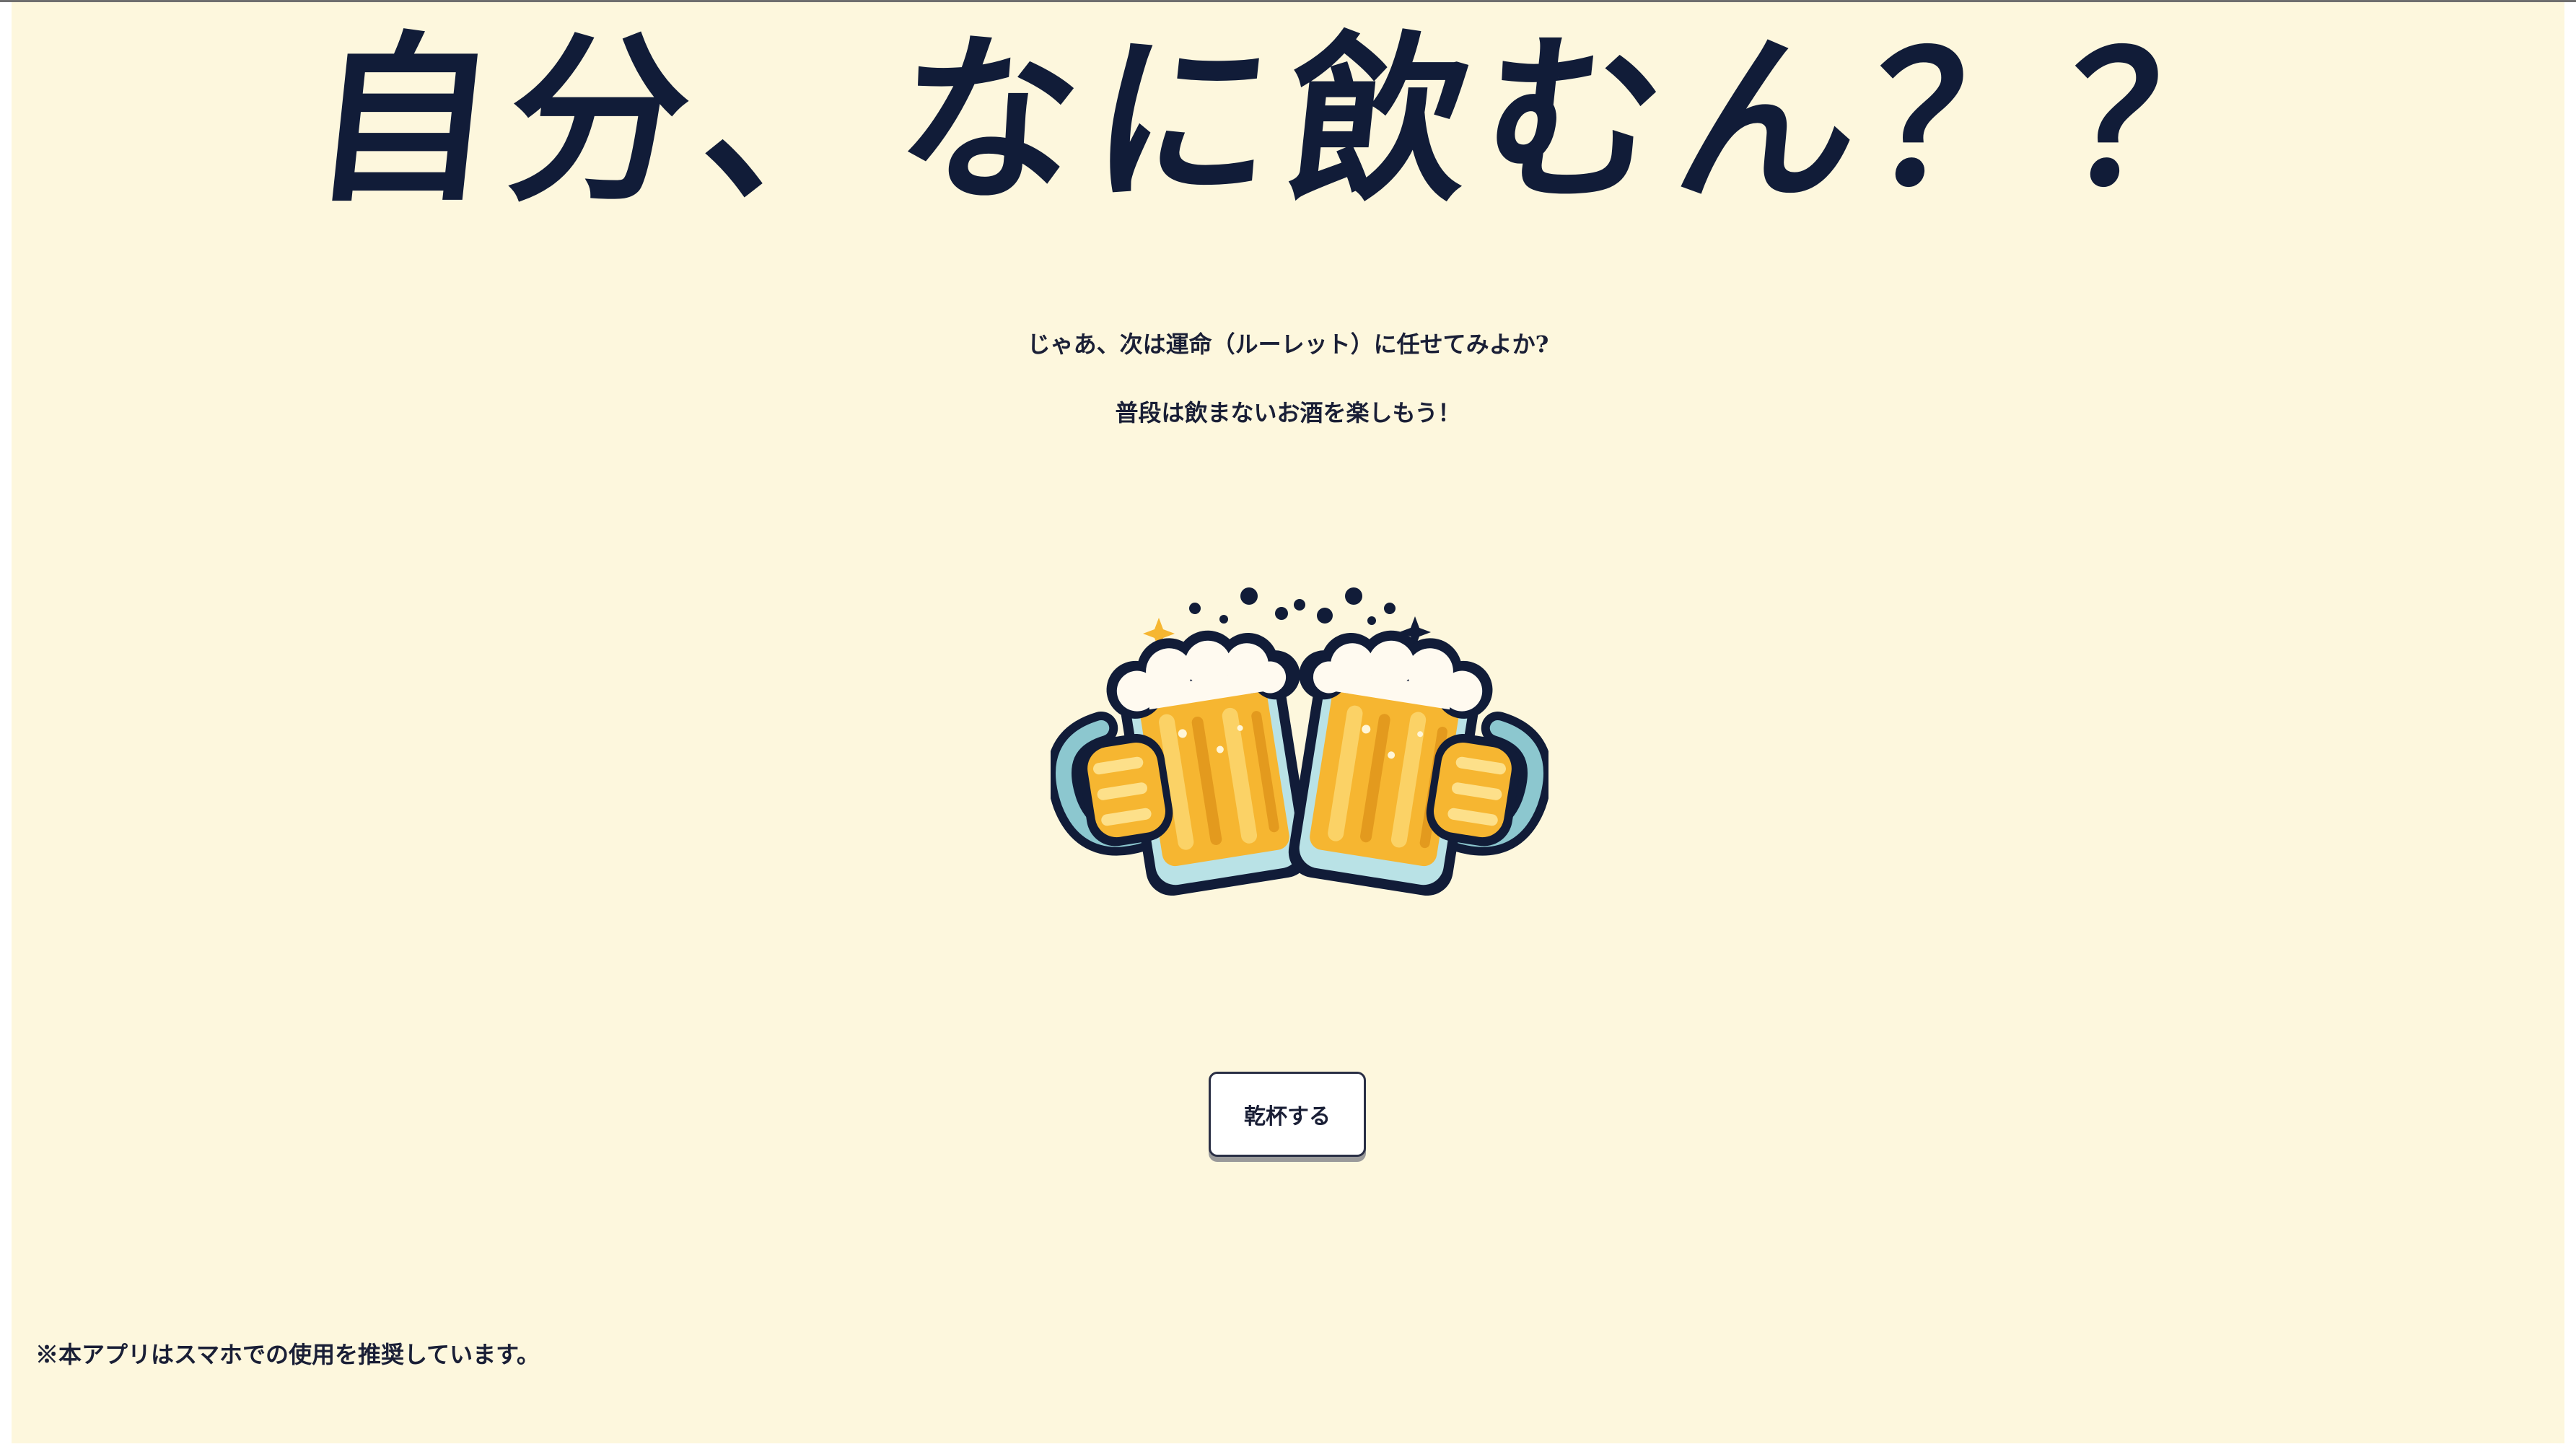  What do you see at coordinates (1287, 1114) in the screenshot?
I see `toast-button: 乾杯する` at bounding box center [1287, 1114].